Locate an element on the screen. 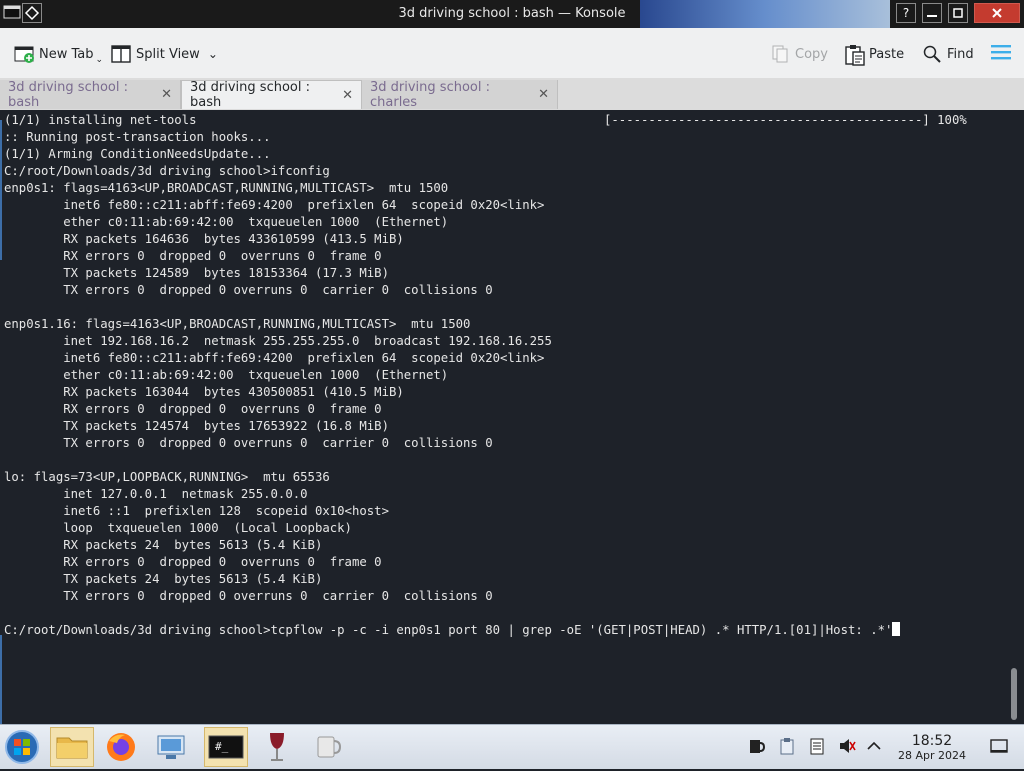  paste-label: Paste is located at coordinates (887, 54).